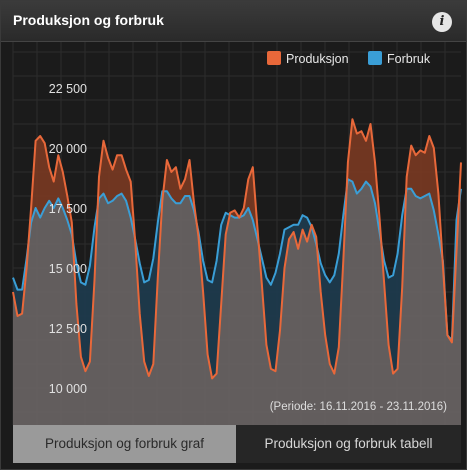 The height and width of the screenshot is (470, 467). What do you see at coordinates (442, 22) in the screenshot?
I see `info-icon: i` at bounding box center [442, 22].